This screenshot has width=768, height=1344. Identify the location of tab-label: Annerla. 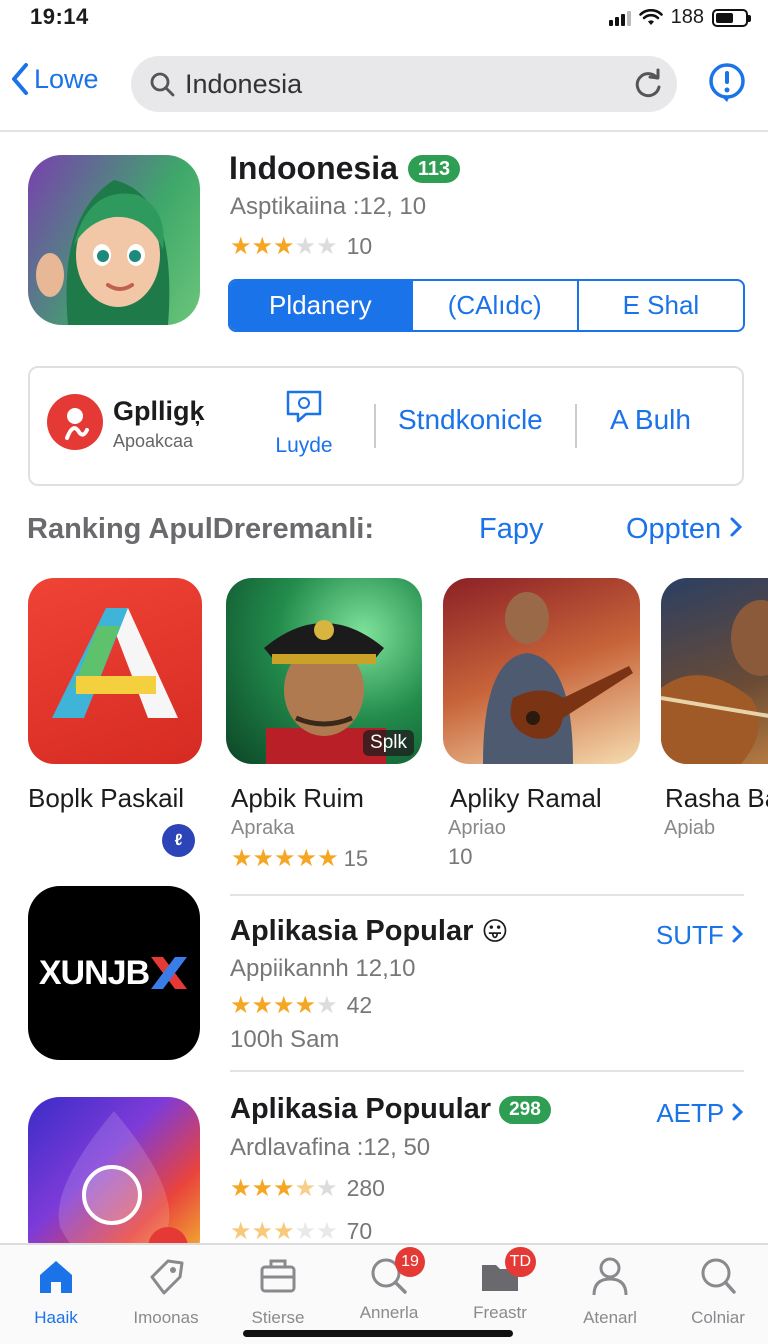
(389, 1312).